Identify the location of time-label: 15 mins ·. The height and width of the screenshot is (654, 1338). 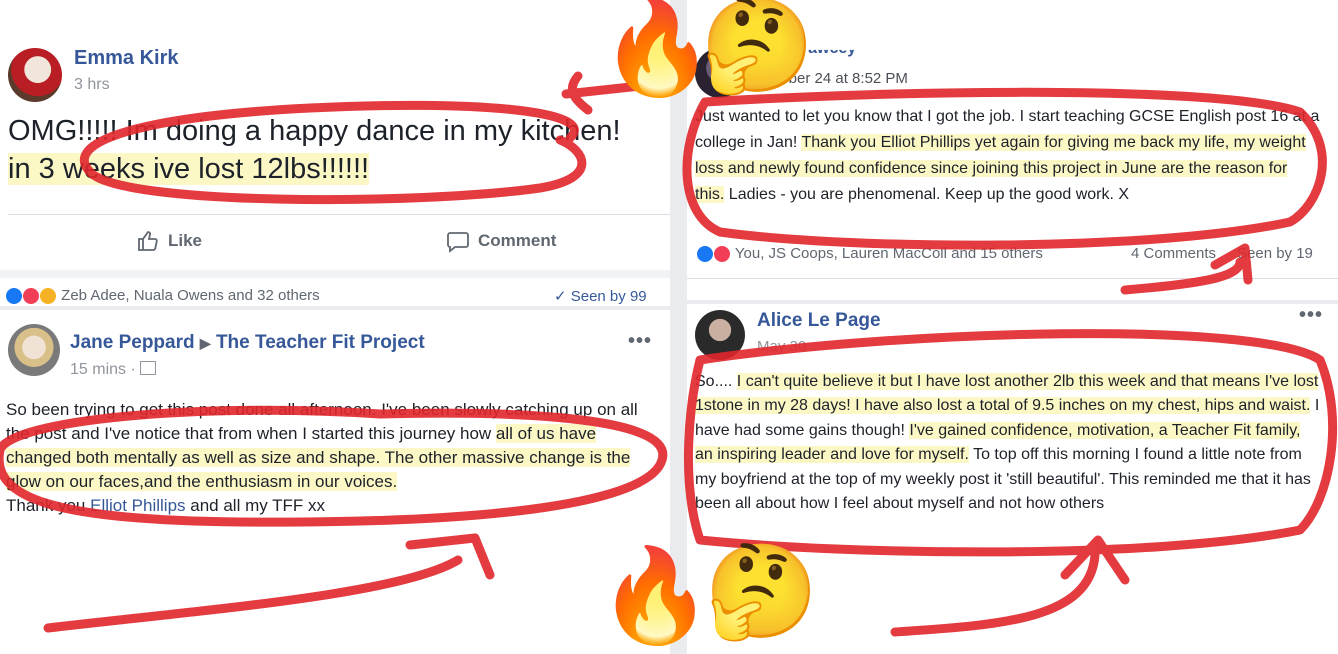
(103, 369).